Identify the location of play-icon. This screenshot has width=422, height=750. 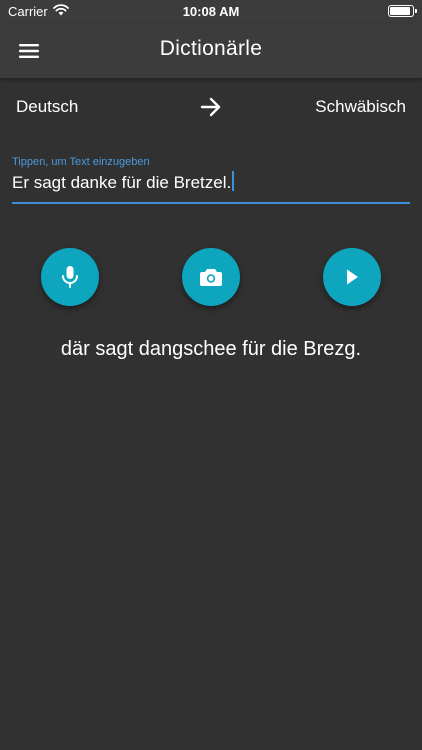
(352, 277).